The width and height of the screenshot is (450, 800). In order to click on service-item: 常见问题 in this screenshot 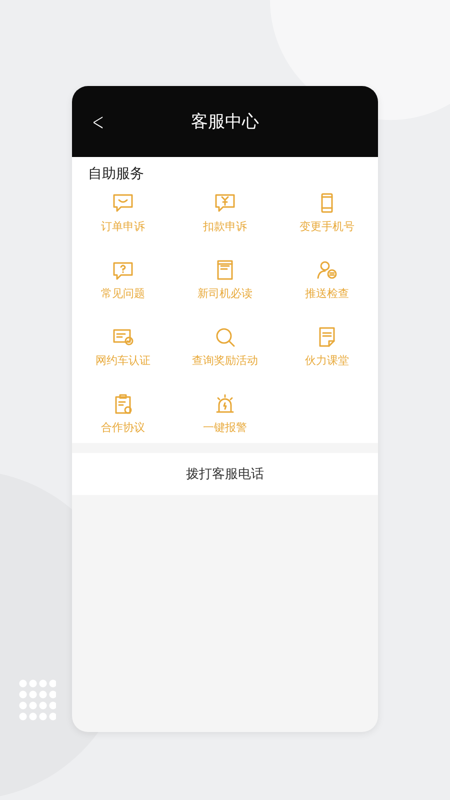, I will do `click(123, 279)`.